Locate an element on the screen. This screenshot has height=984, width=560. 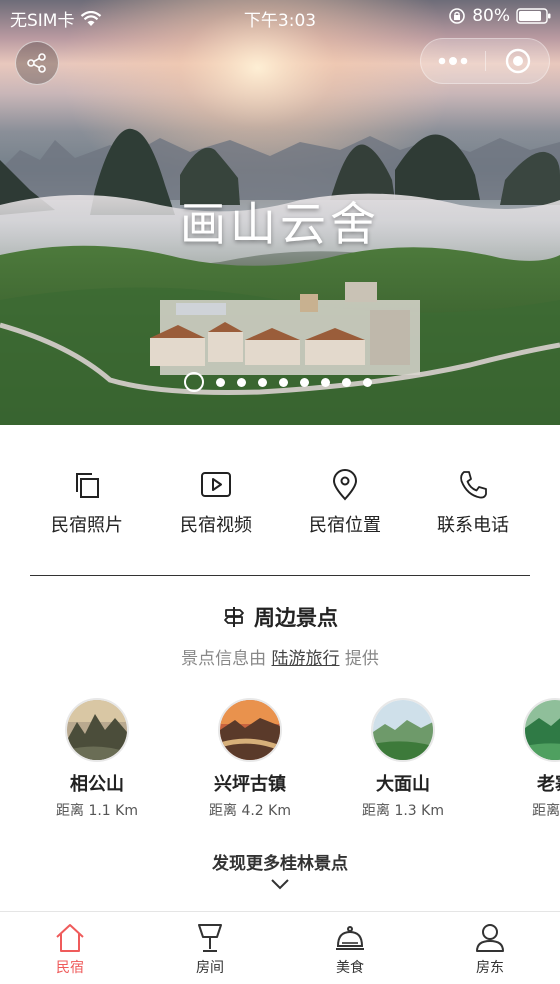
share-button is located at coordinates (37, 63).